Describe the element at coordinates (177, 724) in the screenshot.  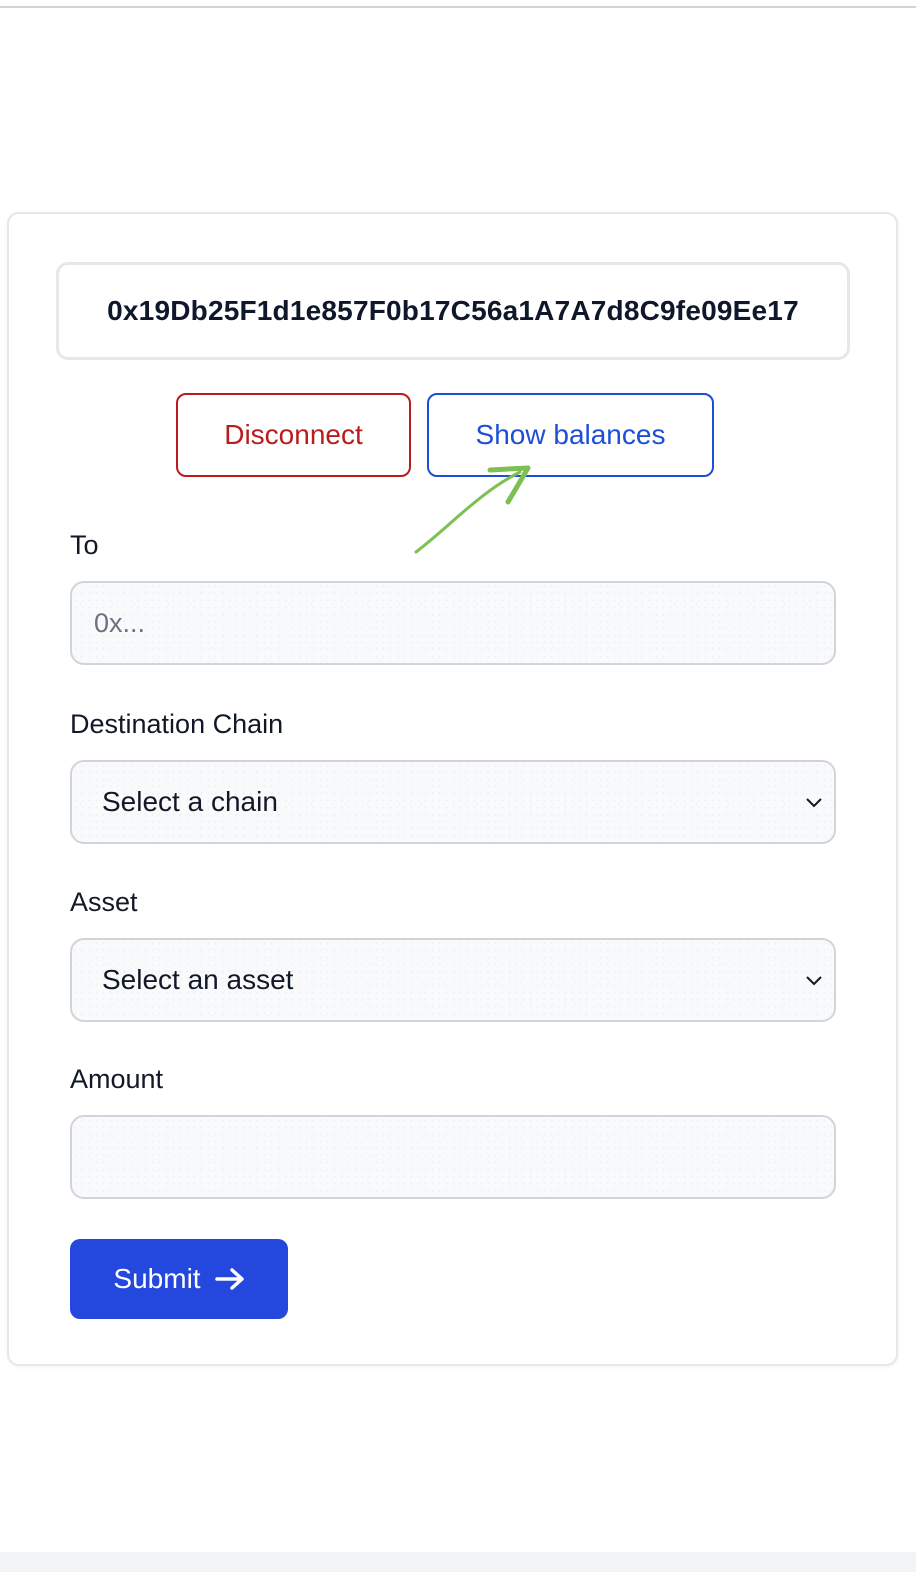
I see `destination-chain-label: Destination Chain` at that location.